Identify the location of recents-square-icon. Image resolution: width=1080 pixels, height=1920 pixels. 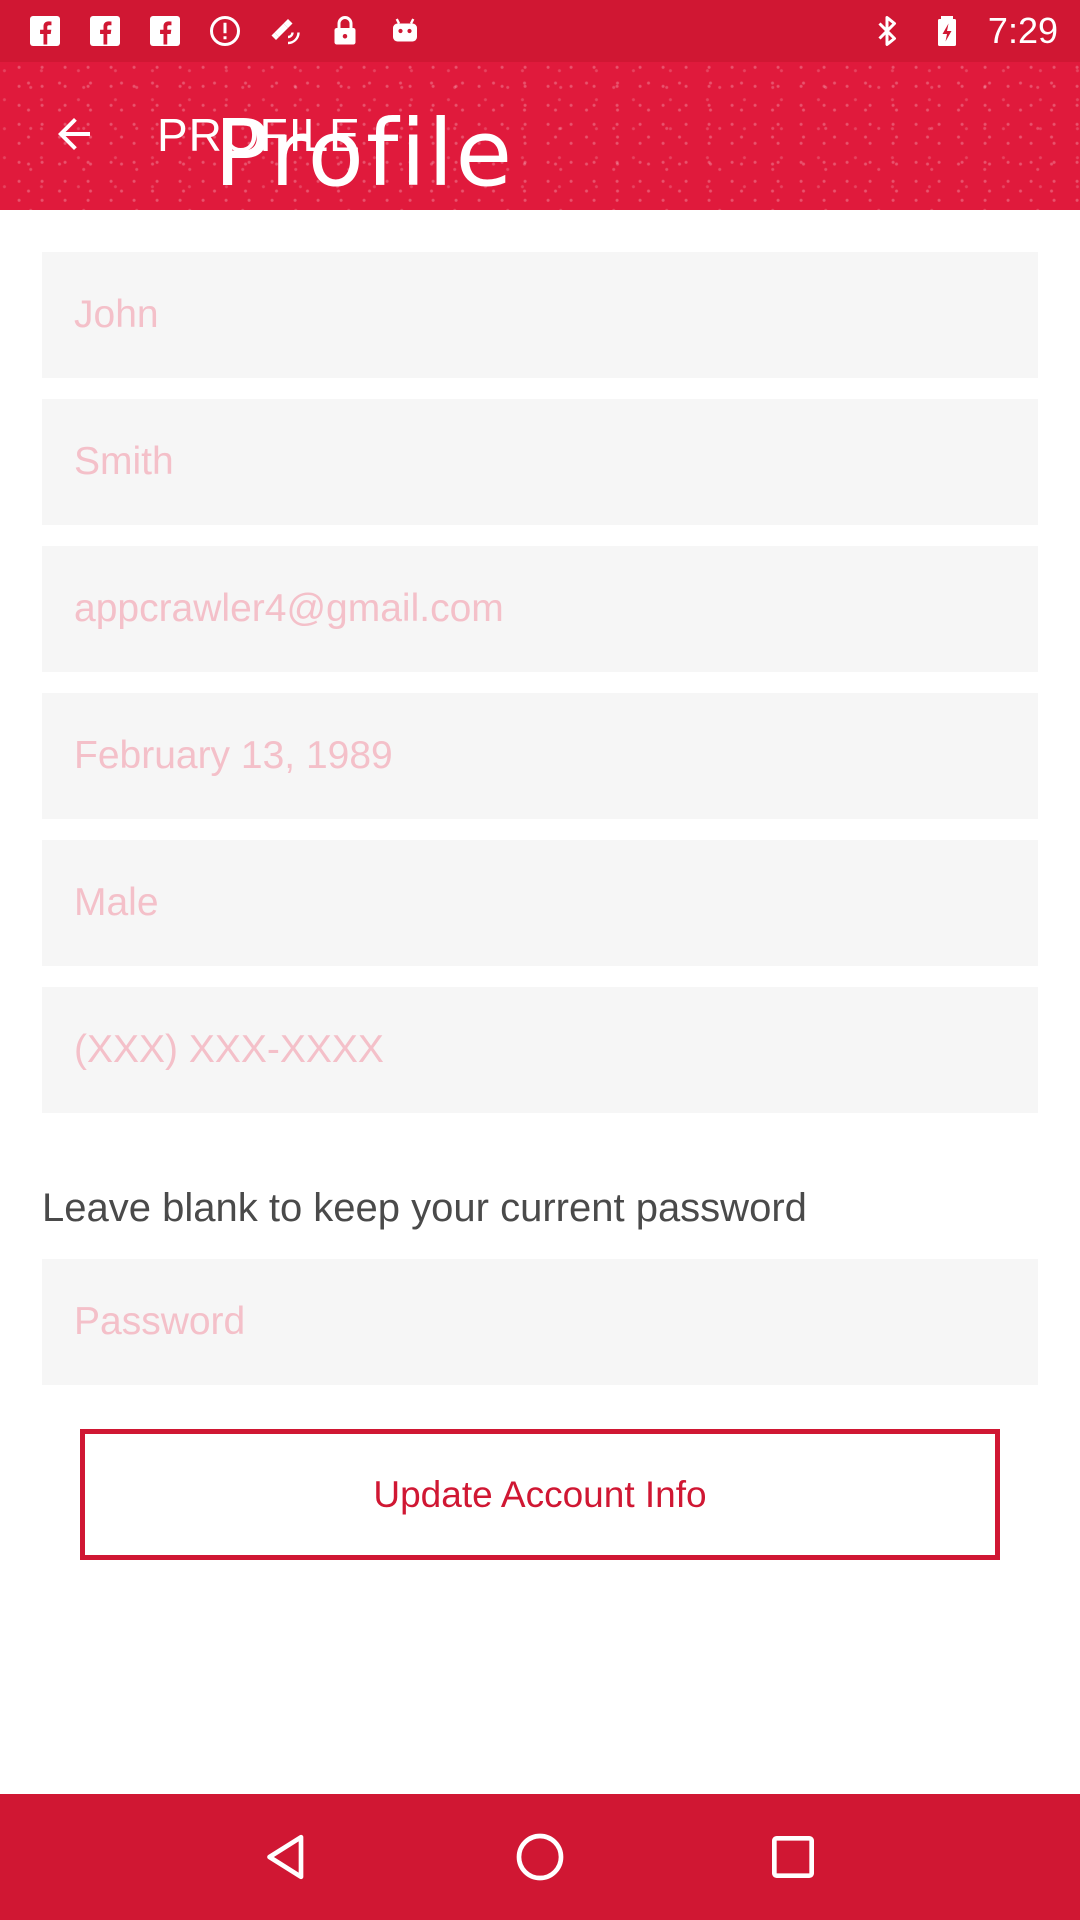
(793, 1857).